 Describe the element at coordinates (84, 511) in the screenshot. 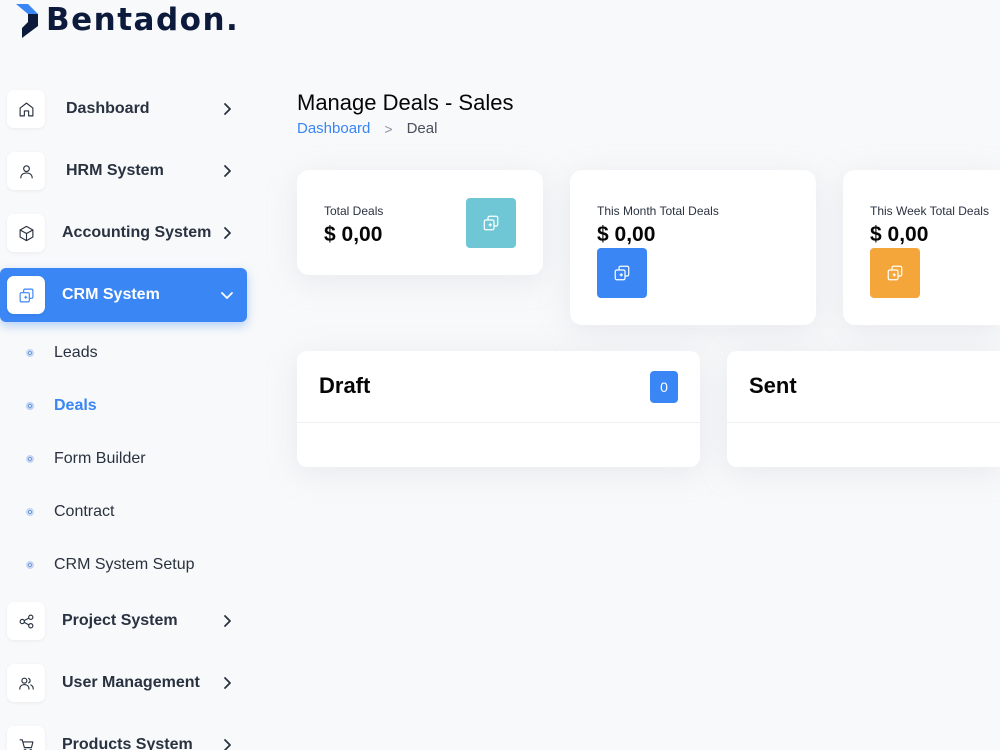

I see `sub-item-label: Contract` at that location.